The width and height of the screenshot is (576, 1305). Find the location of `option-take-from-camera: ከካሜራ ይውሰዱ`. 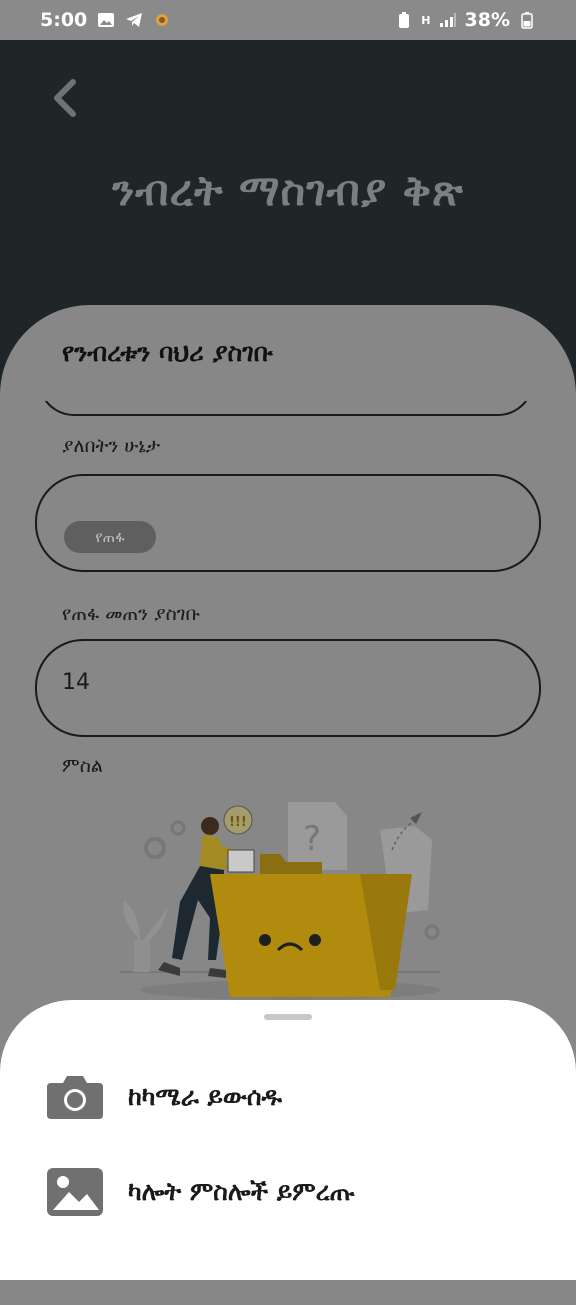

option-take-from-camera: ከካሜራ ይውሰዱ is located at coordinates (288, 1097).